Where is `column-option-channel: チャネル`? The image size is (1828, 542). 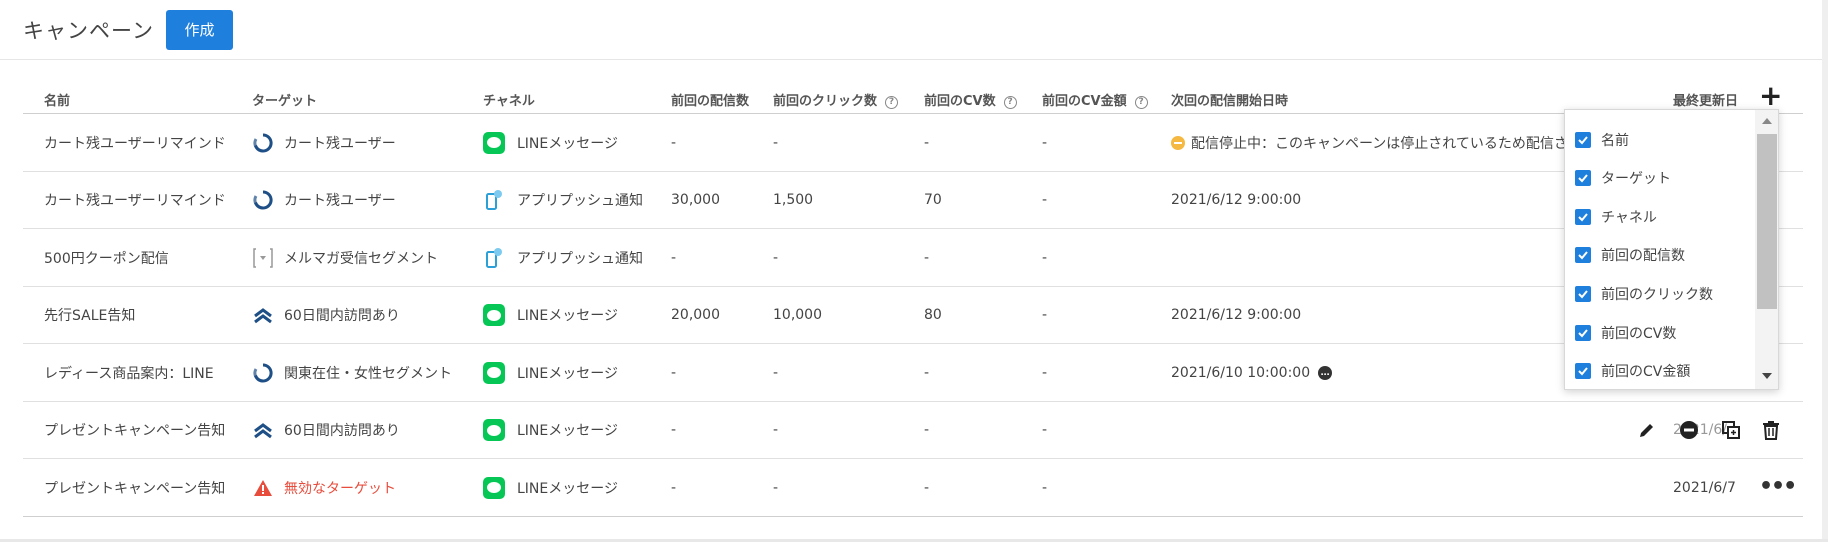 column-option-channel: チャネル is located at coordinates (1616, 217).